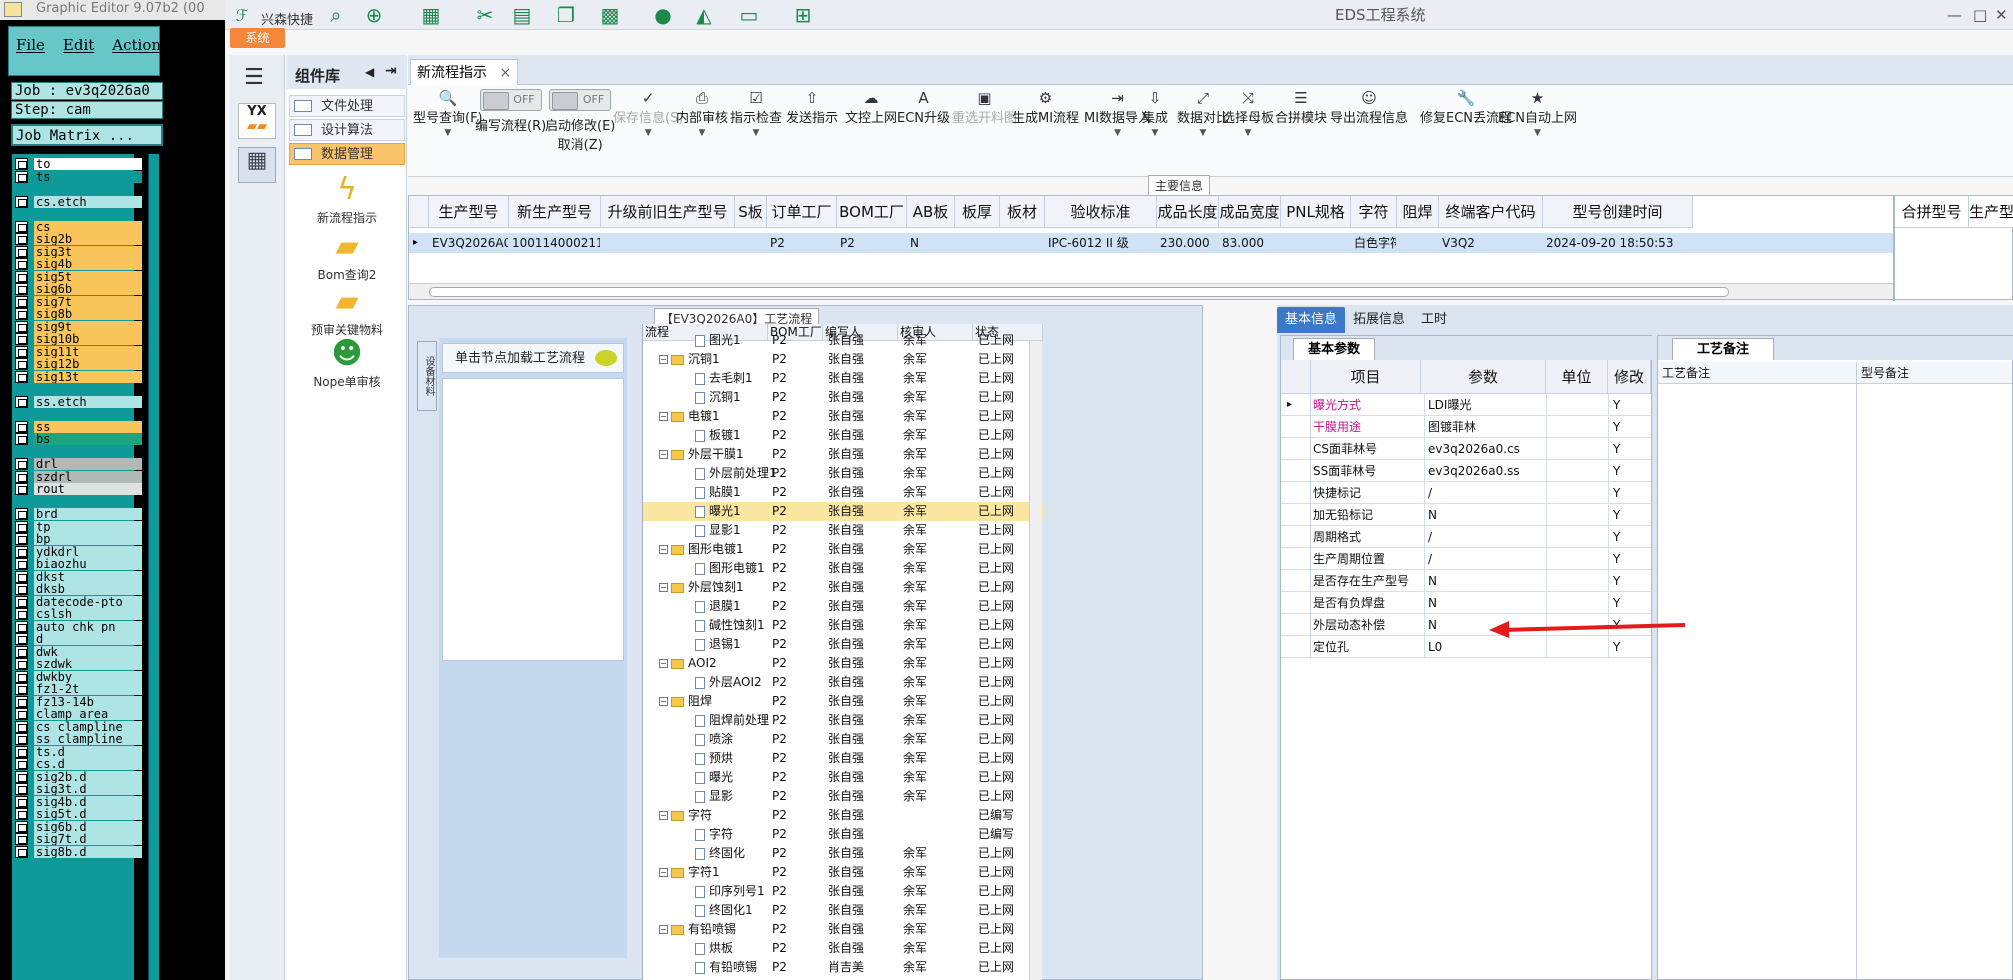 This screenshot has width=2013, height=980. I want to click on layer-row: sig5t, so click(78, 276).